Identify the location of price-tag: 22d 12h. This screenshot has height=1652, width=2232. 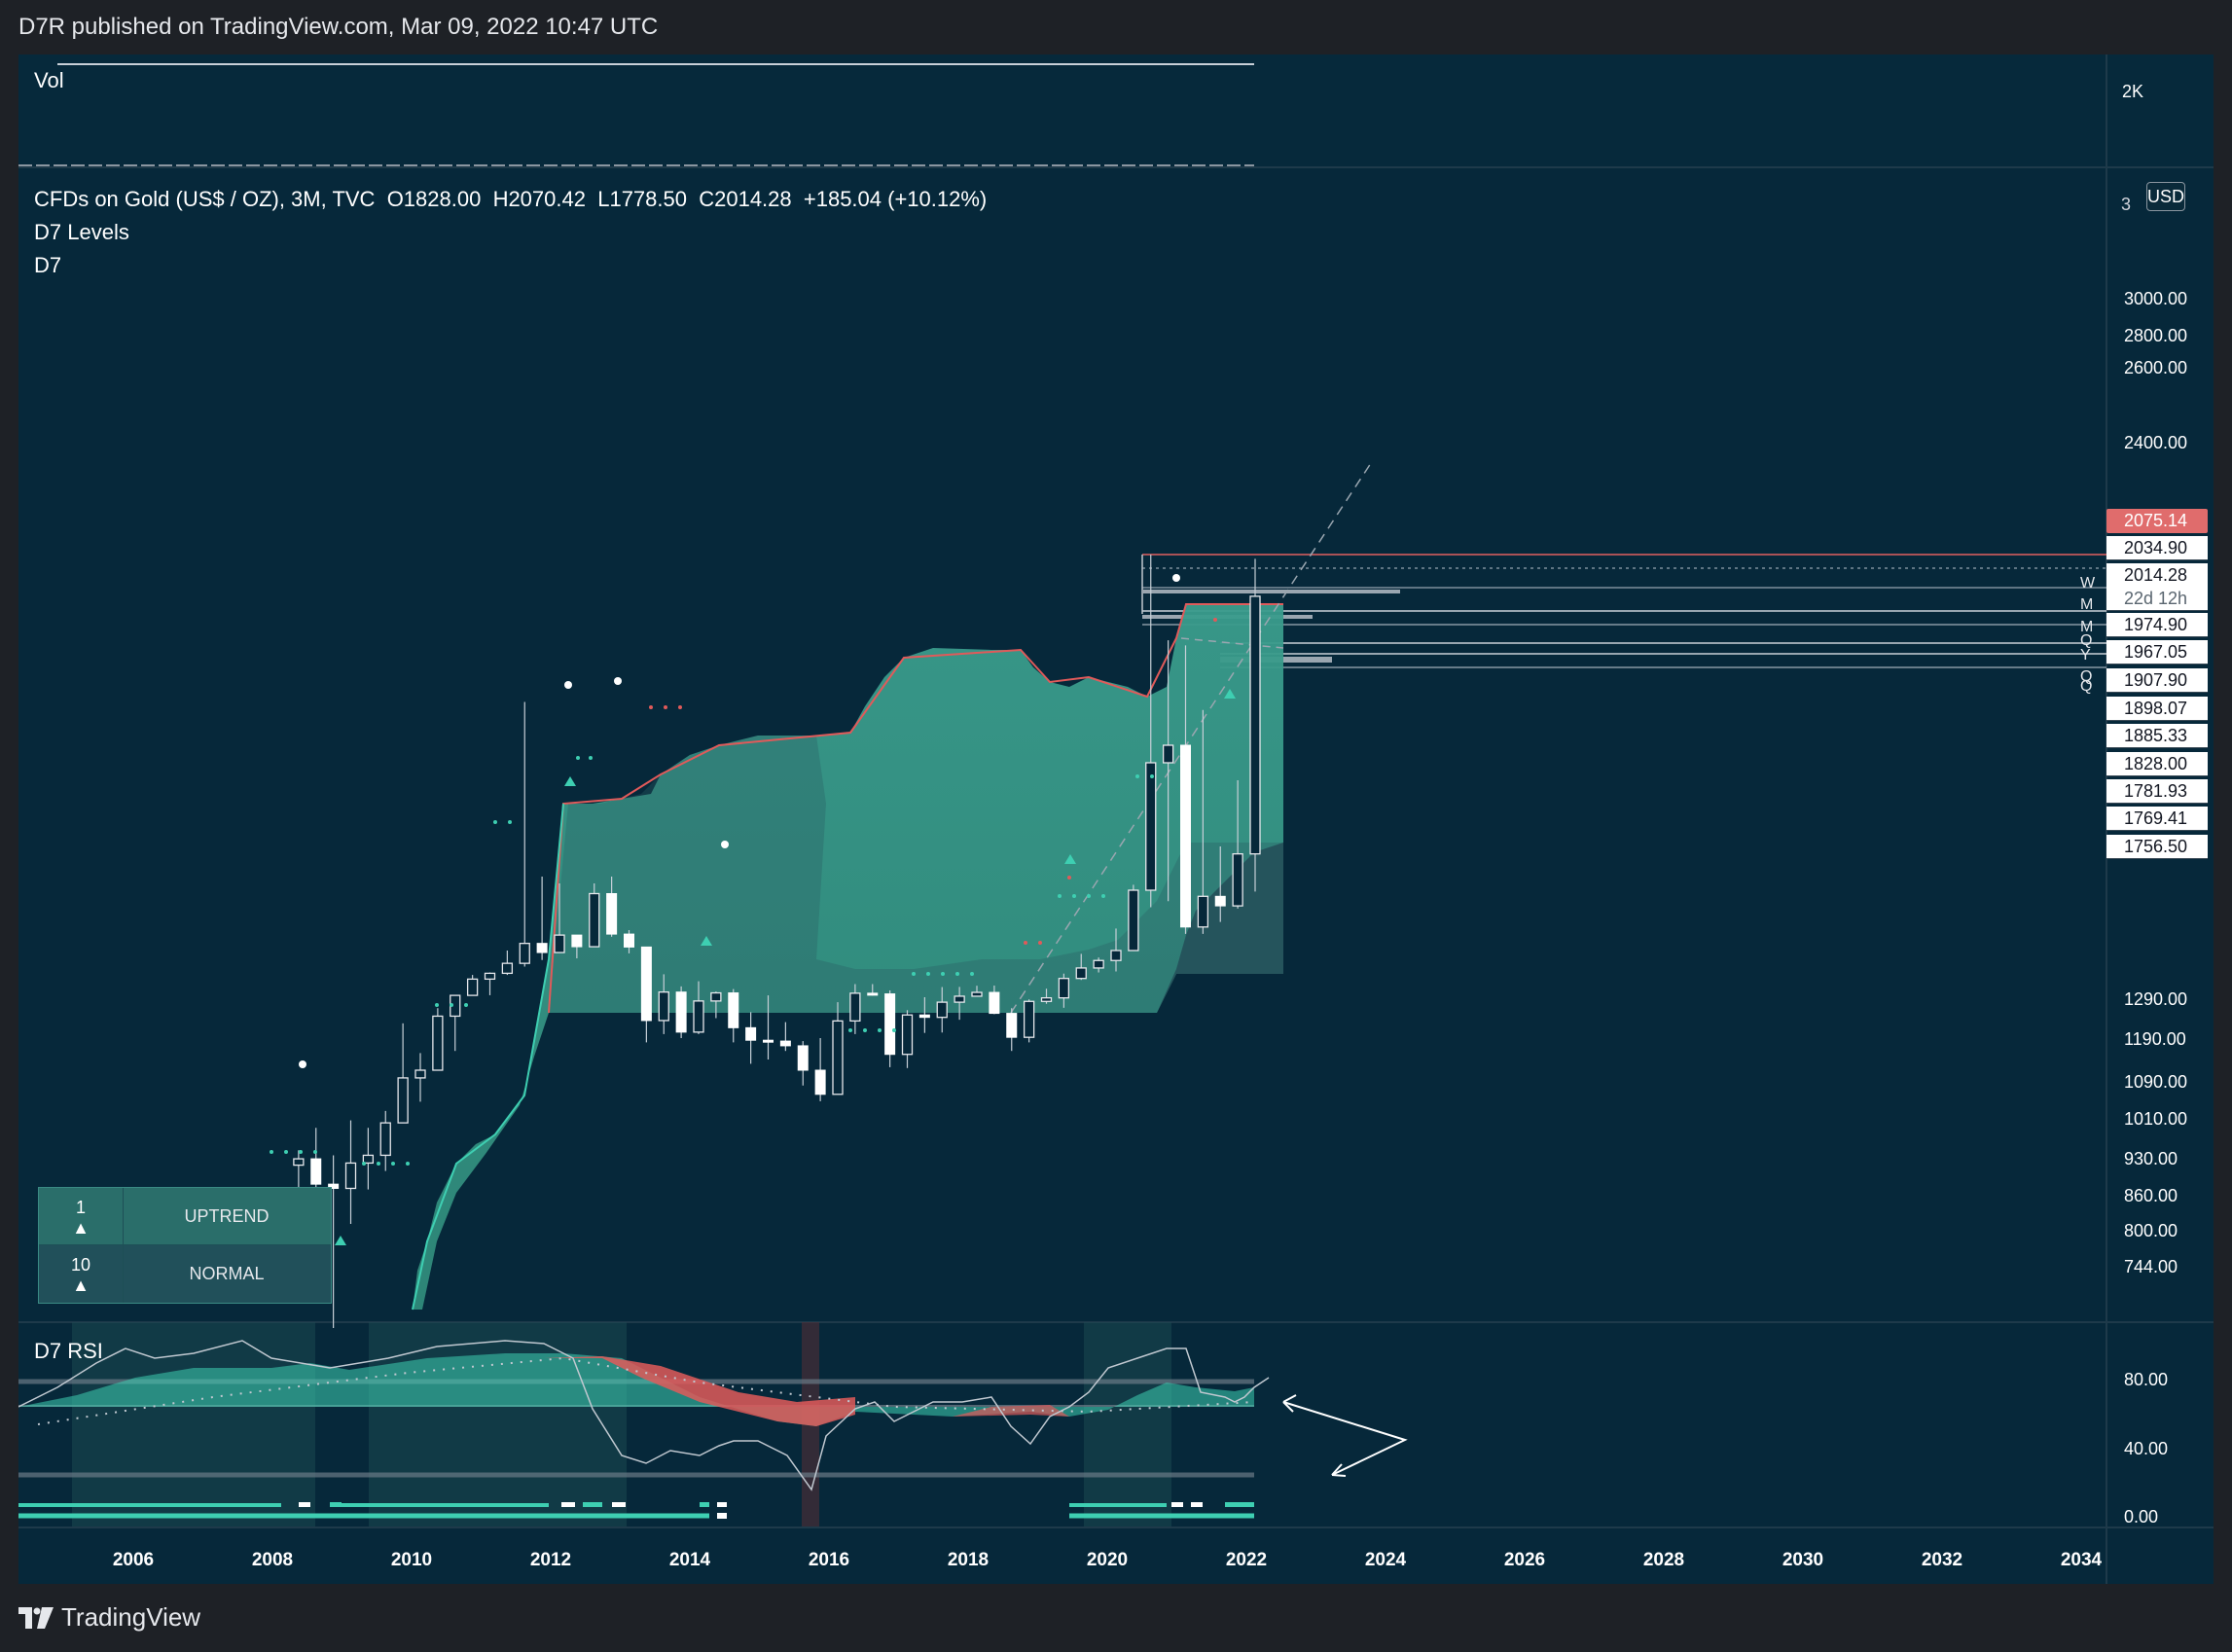
(2157, 599).